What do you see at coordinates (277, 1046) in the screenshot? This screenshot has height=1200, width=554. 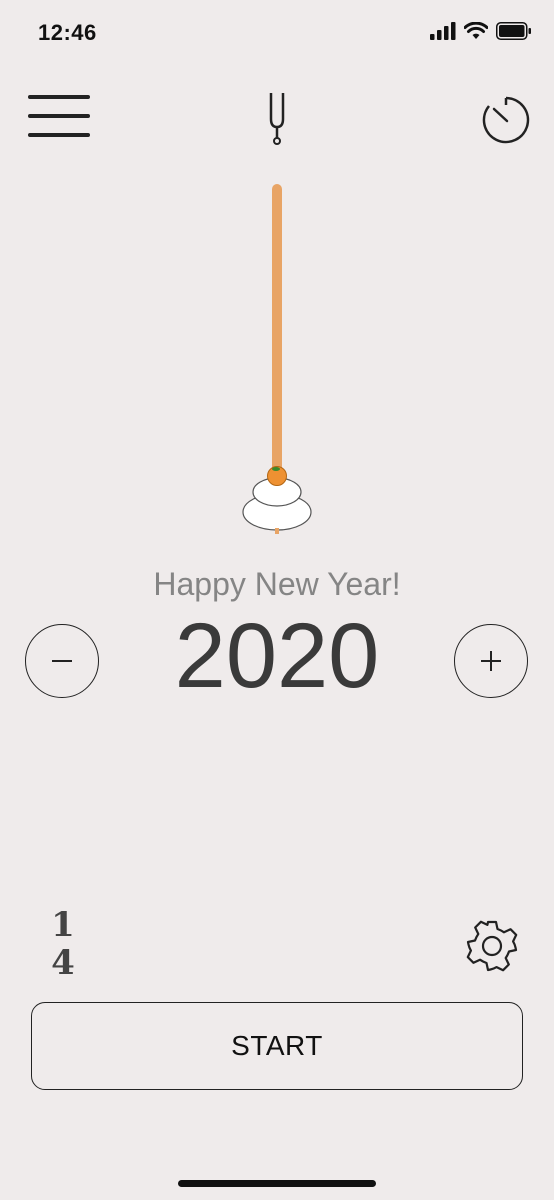 I see `start-button: START` at bounding box center [277, 1046].